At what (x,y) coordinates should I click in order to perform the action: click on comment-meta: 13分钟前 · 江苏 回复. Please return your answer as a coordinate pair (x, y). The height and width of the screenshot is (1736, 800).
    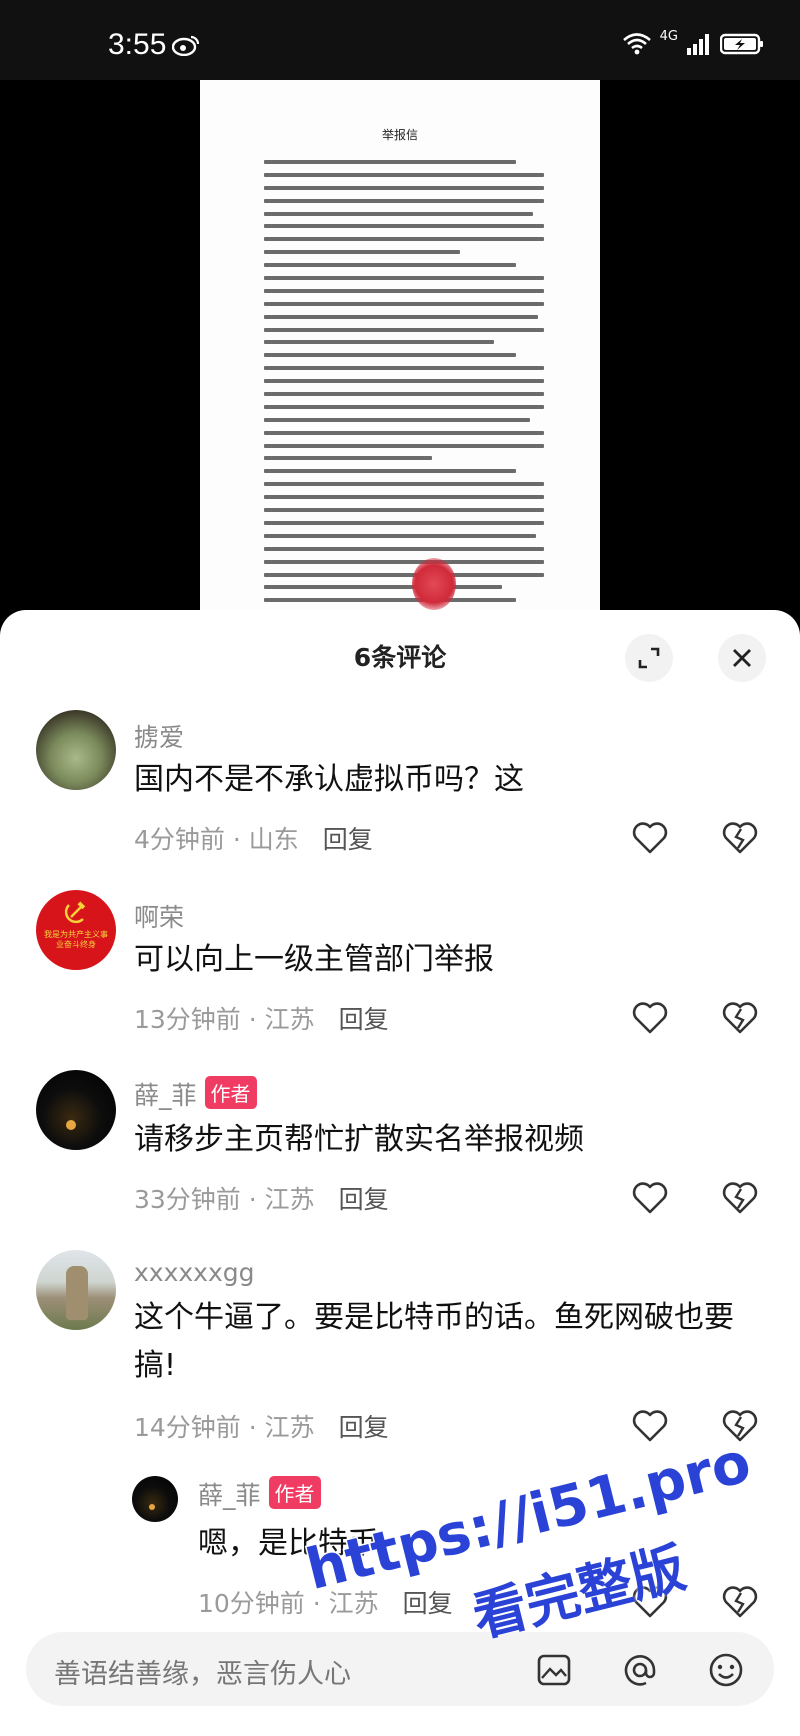
    Looking at the image, I should click on (261, 1018).